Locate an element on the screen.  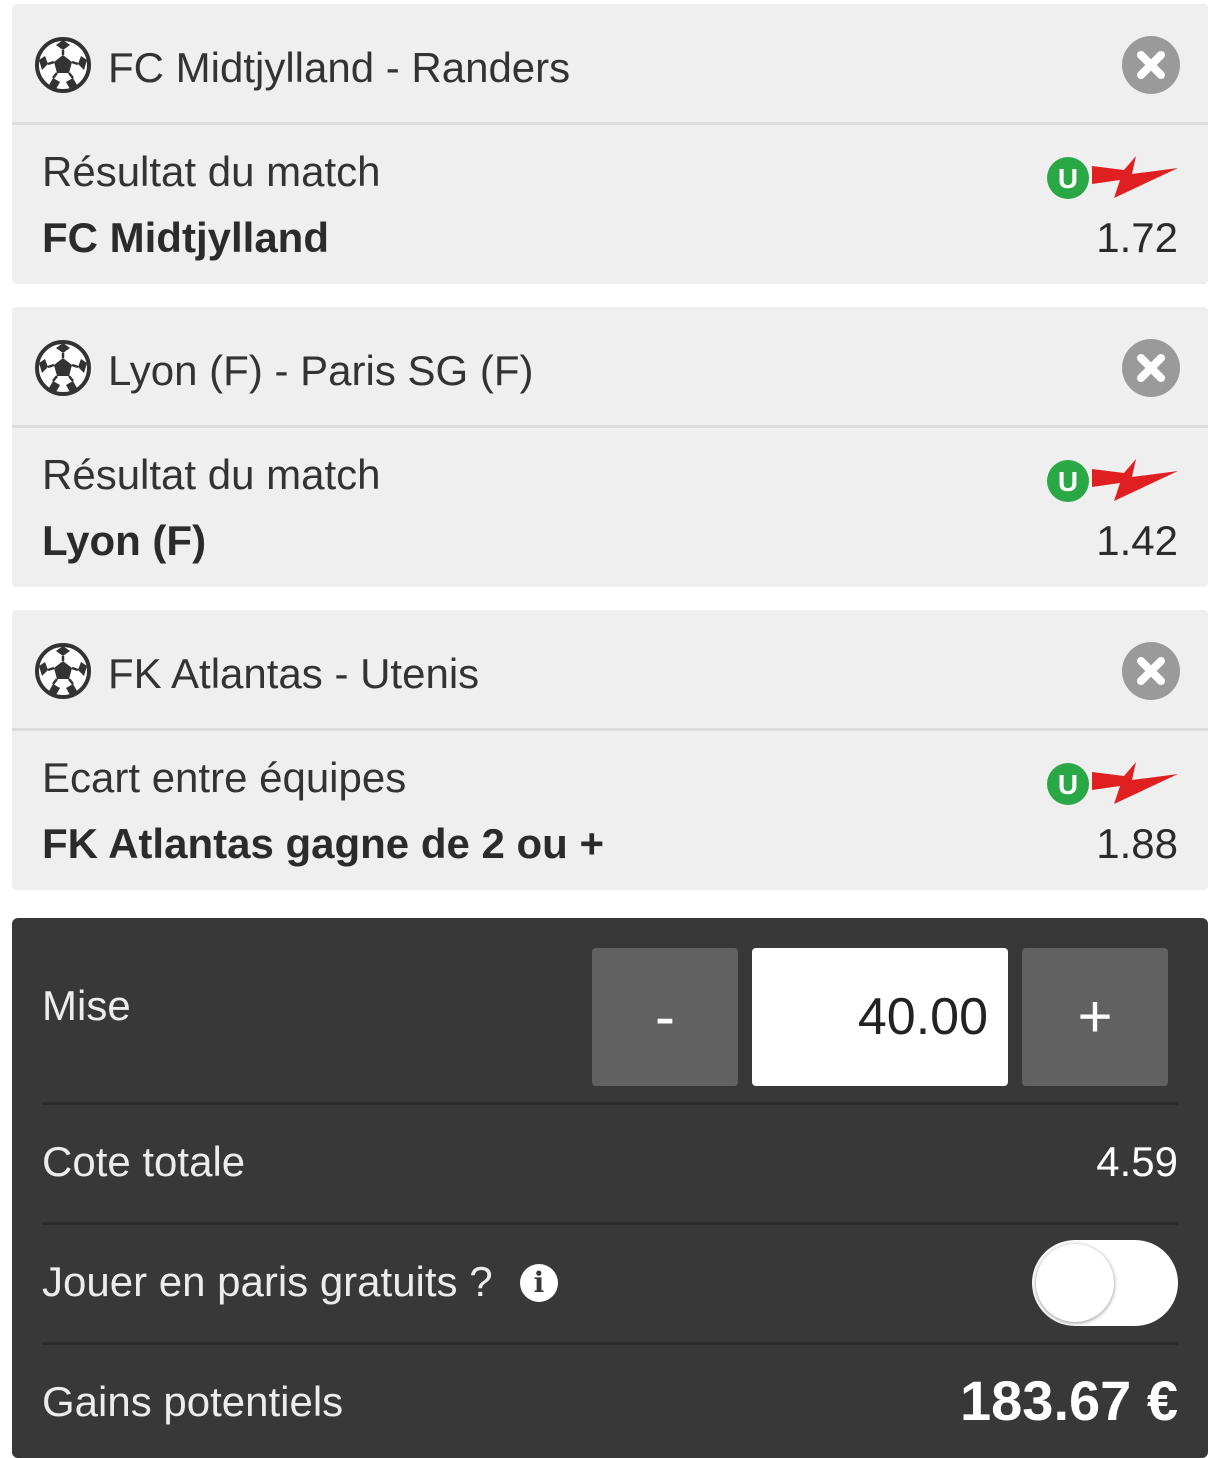
potential-gains-value: 183.67 € is located at coordinates (1069, 1400).